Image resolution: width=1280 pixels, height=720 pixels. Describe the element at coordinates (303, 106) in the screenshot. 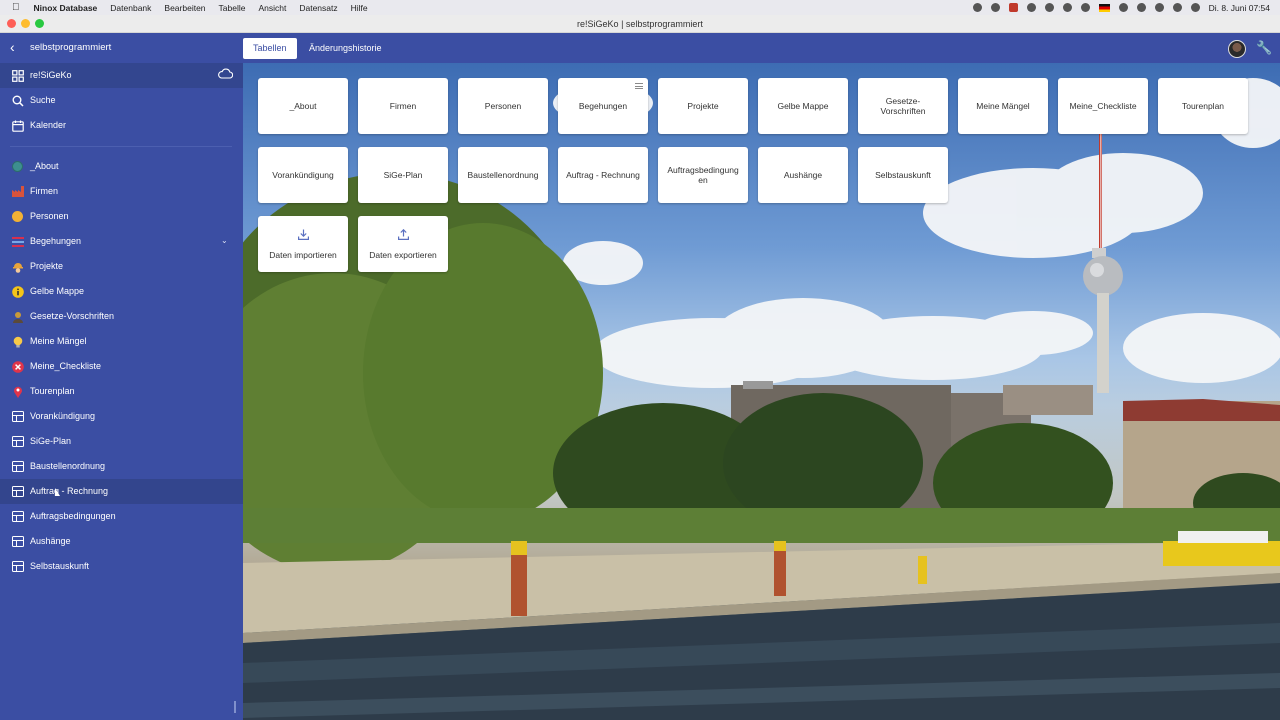

I see `tile-about: _About` at that location.